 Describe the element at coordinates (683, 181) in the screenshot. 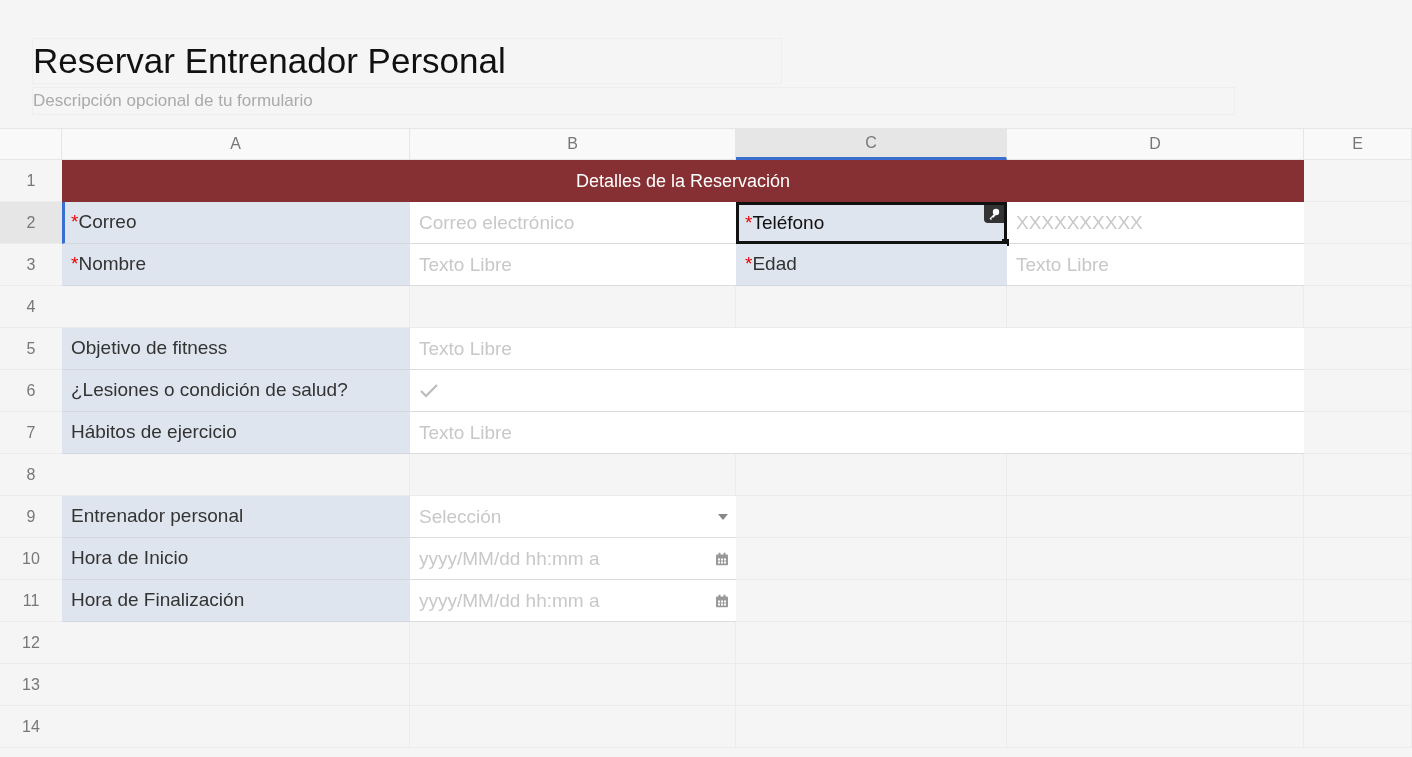

I see `section-header: Detalles de la Reservación` at that location.